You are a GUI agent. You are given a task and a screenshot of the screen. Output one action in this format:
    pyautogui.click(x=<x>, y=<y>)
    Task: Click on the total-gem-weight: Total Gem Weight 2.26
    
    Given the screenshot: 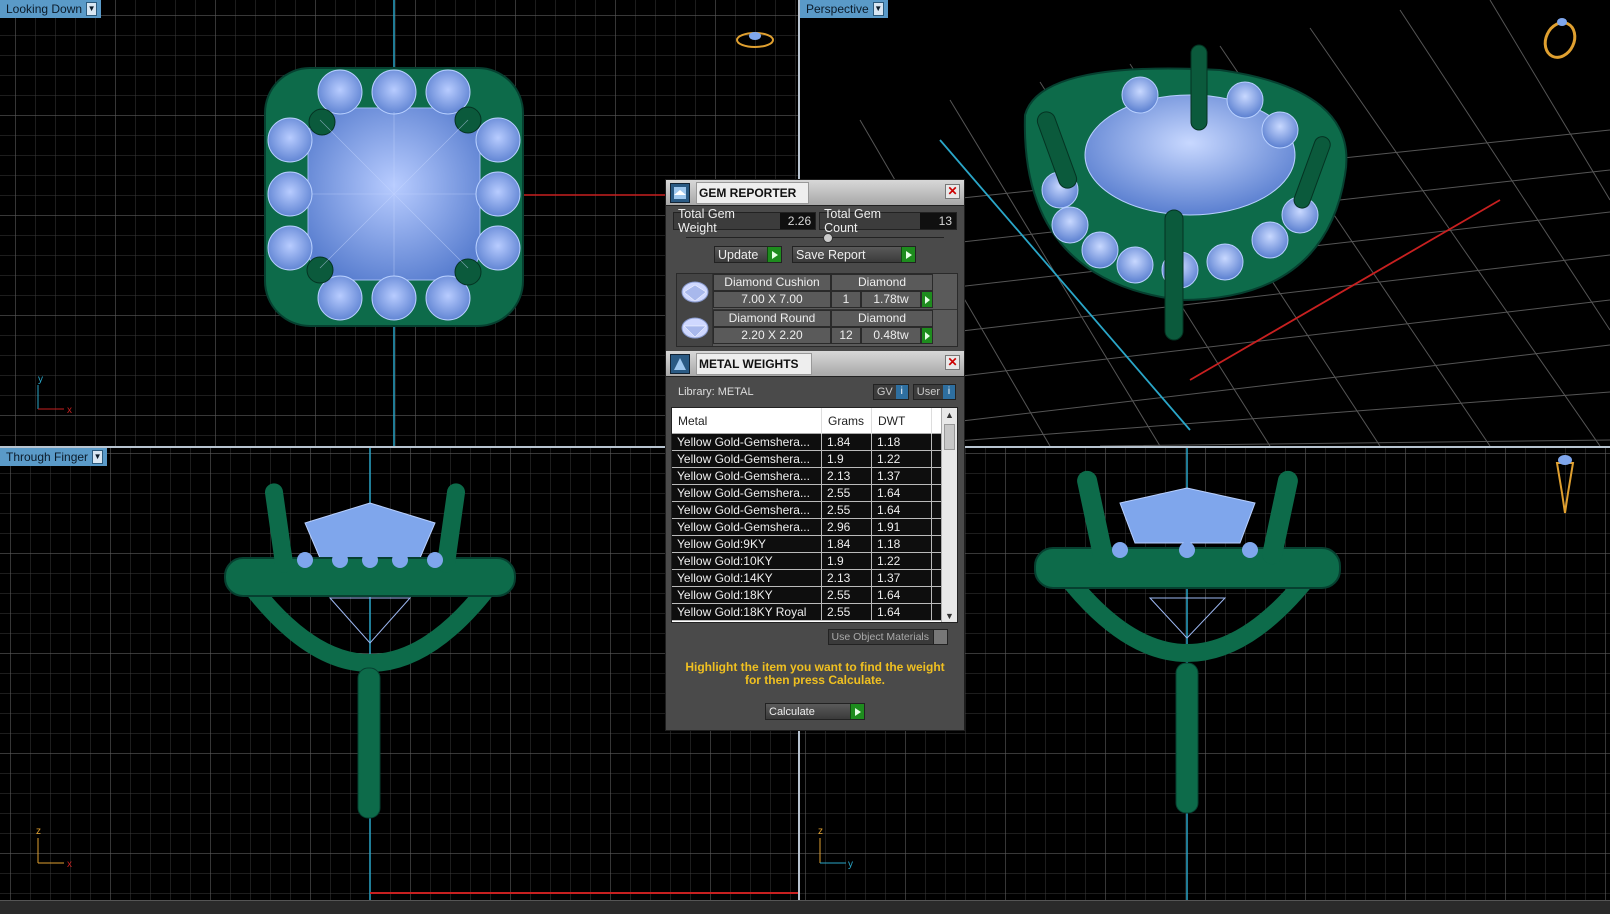 What is the action you would take?
    pyautogui.click(x=745, y=221)
    